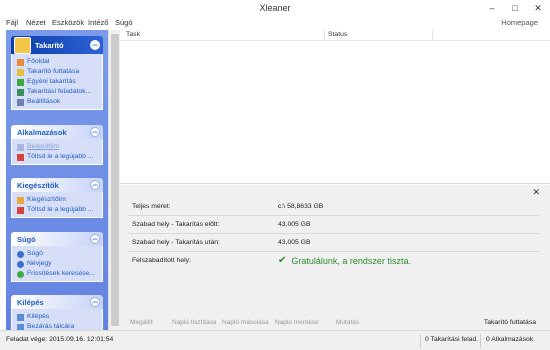 This screenshot has width=550, height=350. I want to click on sidebar-item-addons: Kiegészítőim, so click(57, 200).